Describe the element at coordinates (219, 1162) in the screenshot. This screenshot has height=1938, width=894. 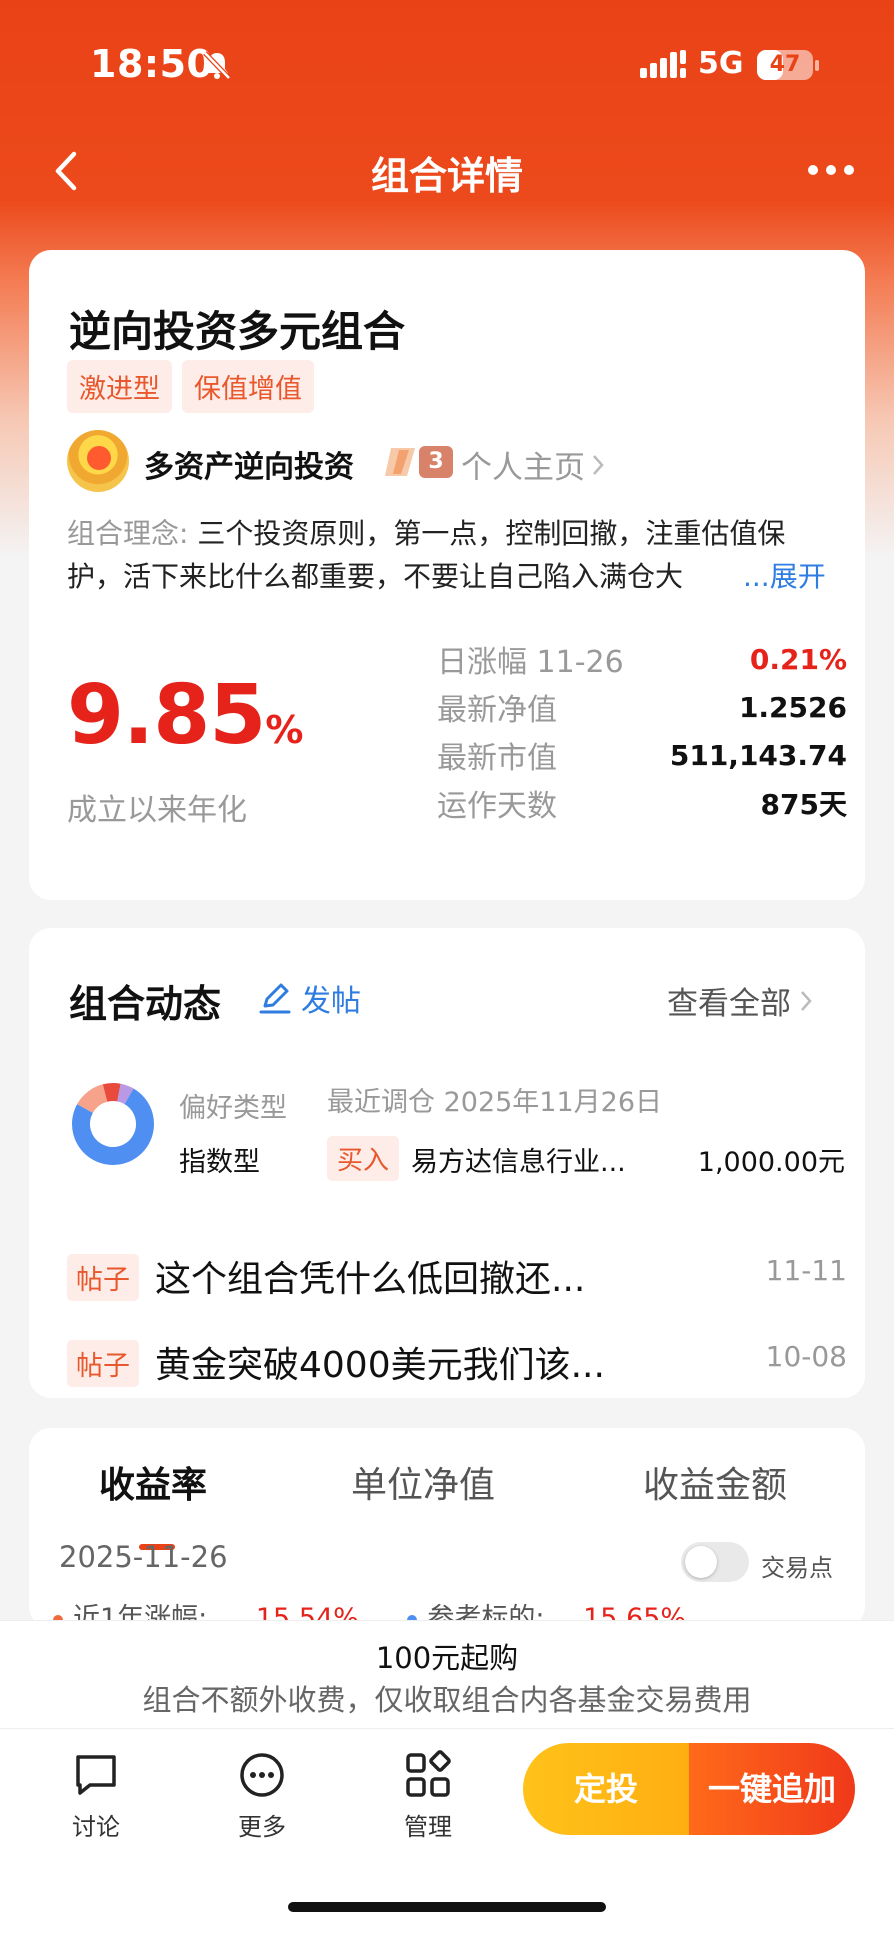
I see `preference-value: 指数型` at that location.